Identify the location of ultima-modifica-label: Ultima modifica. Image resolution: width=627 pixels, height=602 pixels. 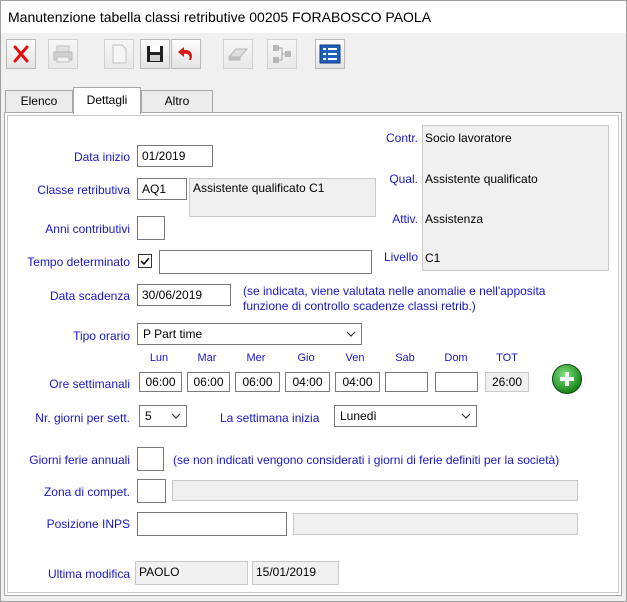
(88, 574).